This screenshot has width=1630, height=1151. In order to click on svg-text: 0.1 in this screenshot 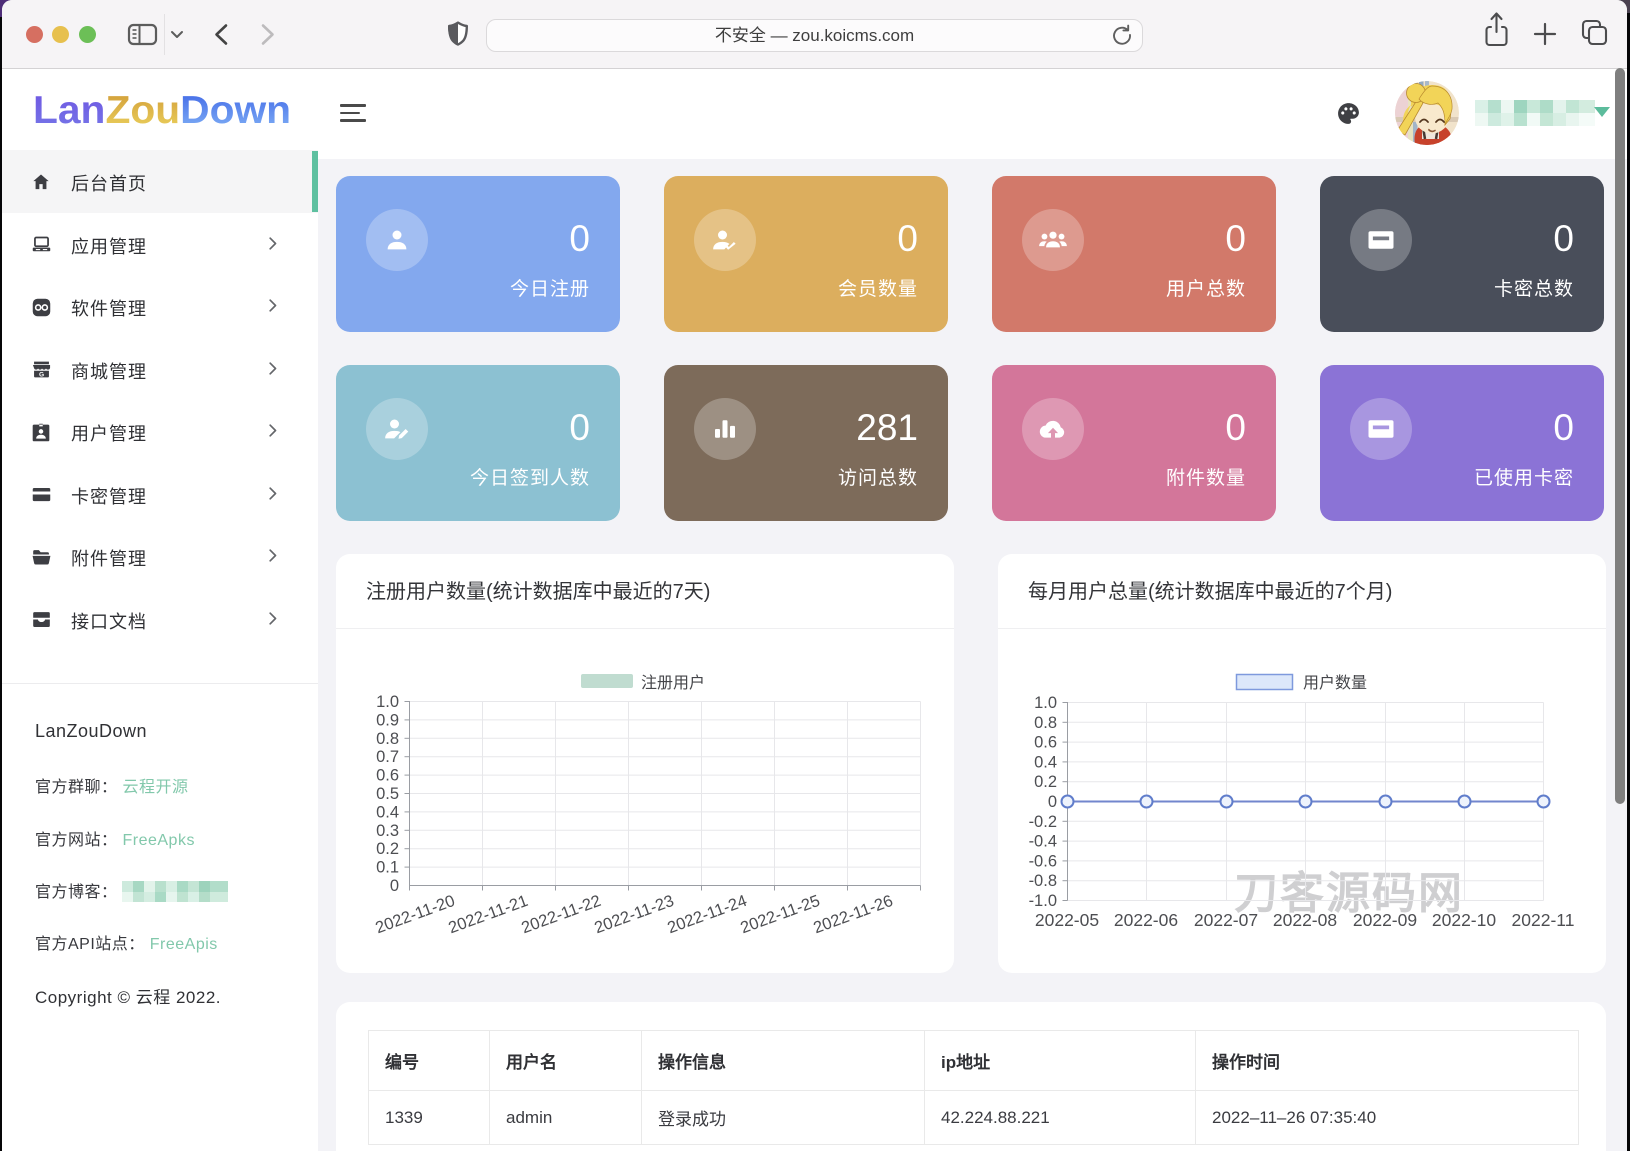, I will do `click(387, 868)`.